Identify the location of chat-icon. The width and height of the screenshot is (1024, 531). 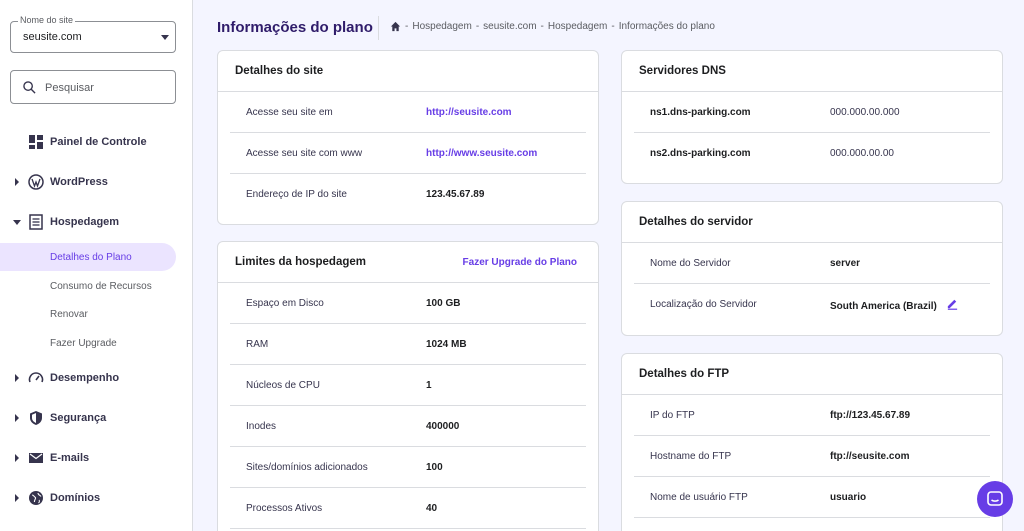
(995, 498).